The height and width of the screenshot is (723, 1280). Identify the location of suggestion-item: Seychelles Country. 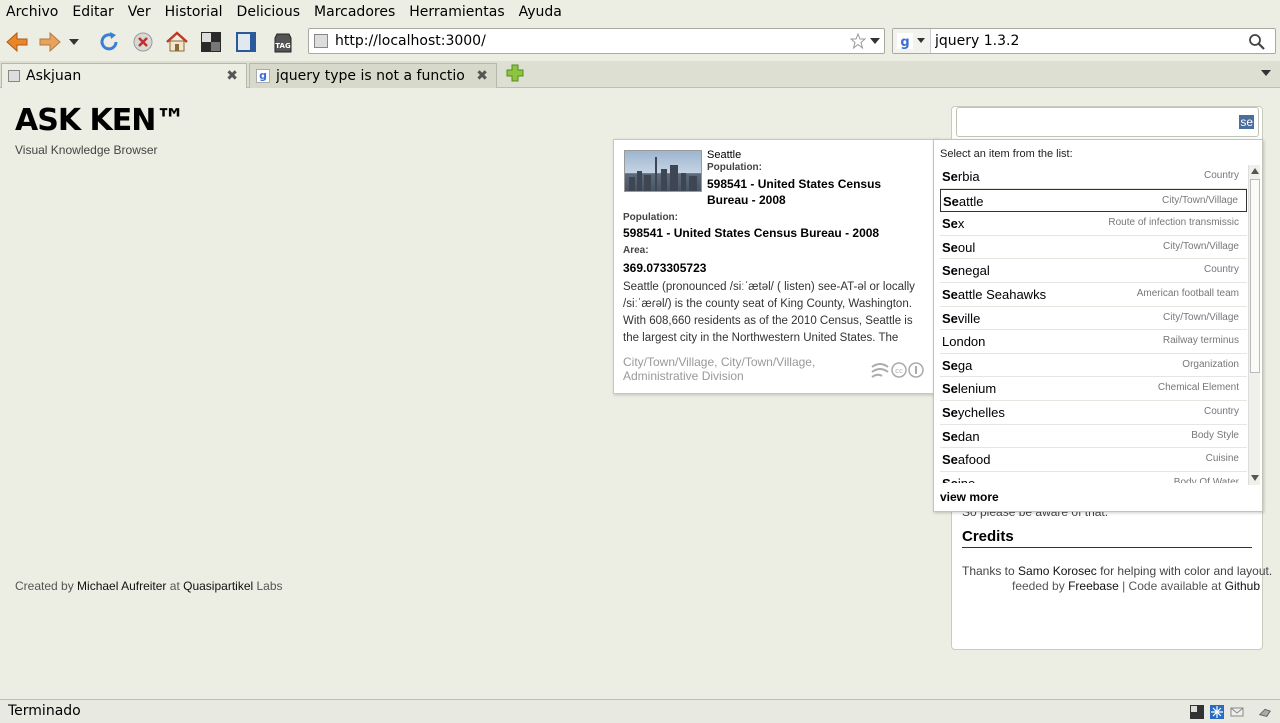
(1093, 413).